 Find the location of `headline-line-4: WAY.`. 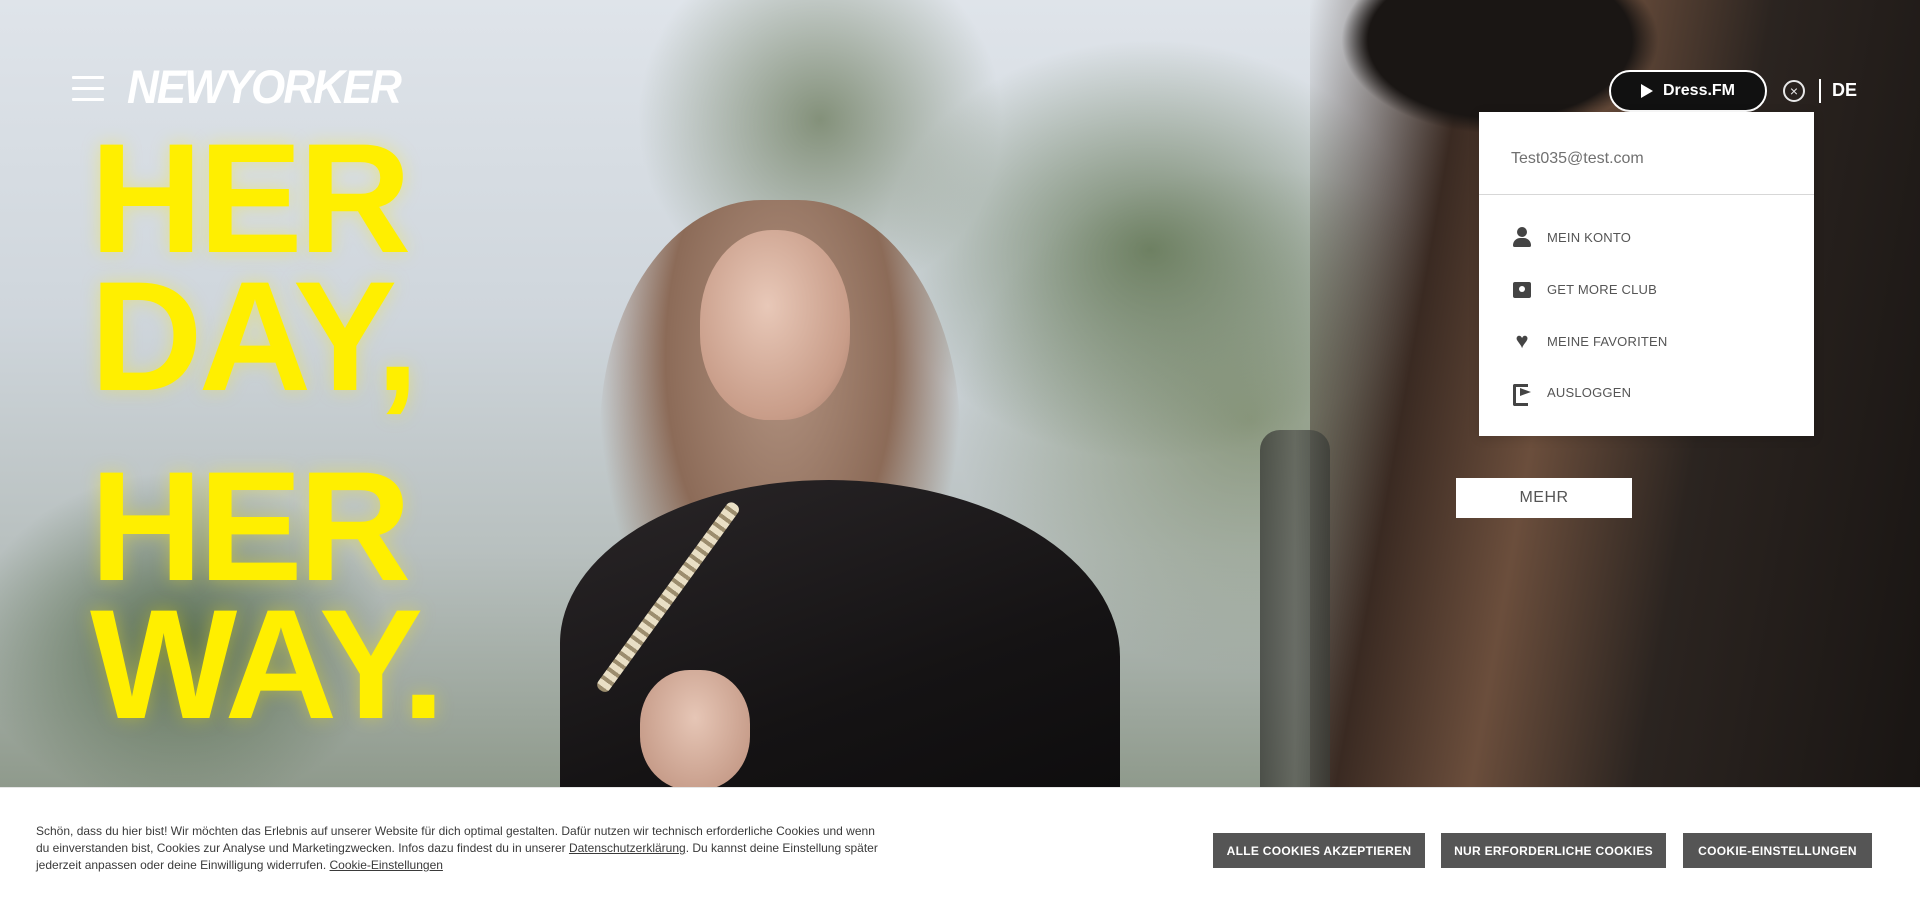

headline-line-4: WAY. is located at coordinates (267, 665).